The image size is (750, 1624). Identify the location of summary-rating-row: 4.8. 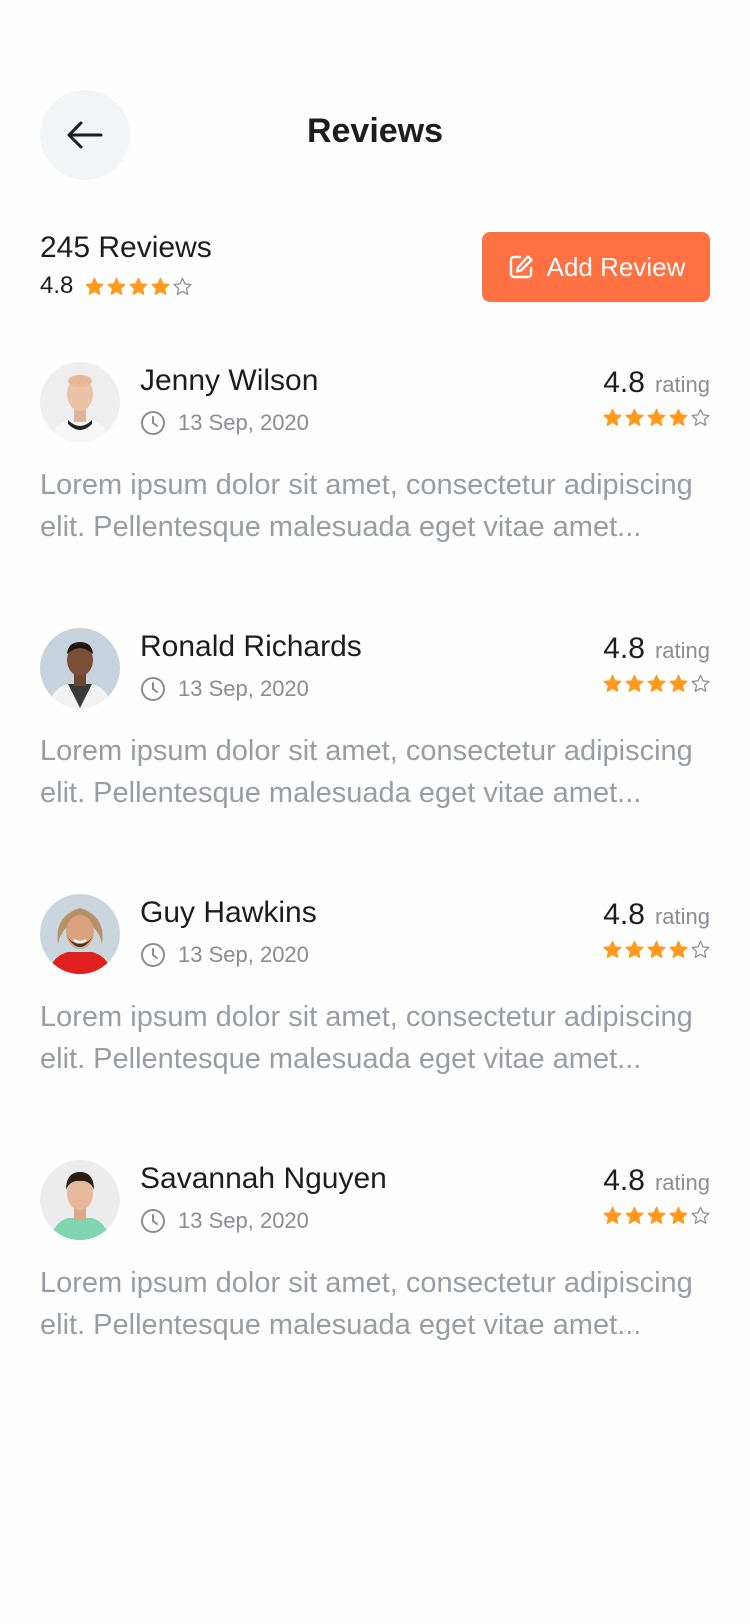
(126, 286).